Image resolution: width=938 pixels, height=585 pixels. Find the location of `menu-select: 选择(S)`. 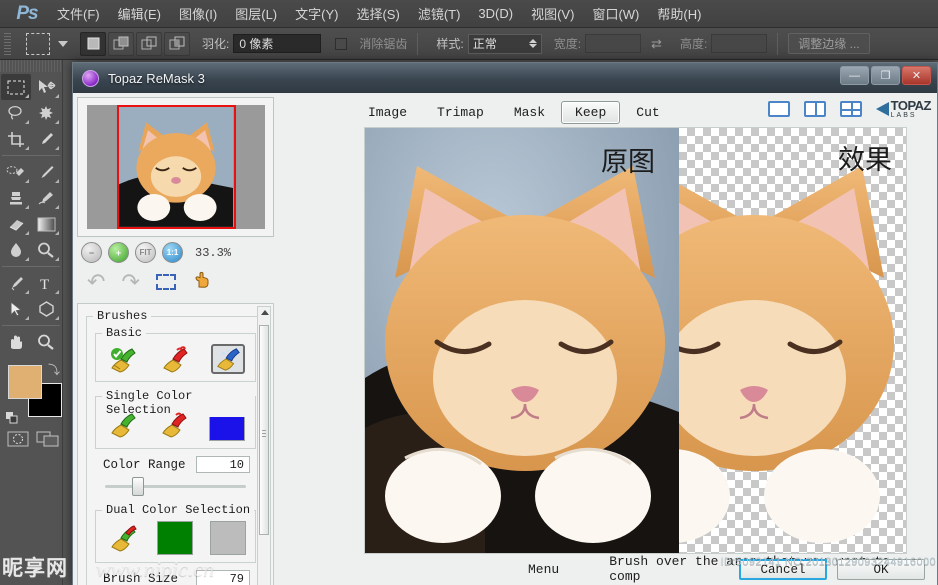

menu-select: 选择(S) is located at coordinates (377, 13).